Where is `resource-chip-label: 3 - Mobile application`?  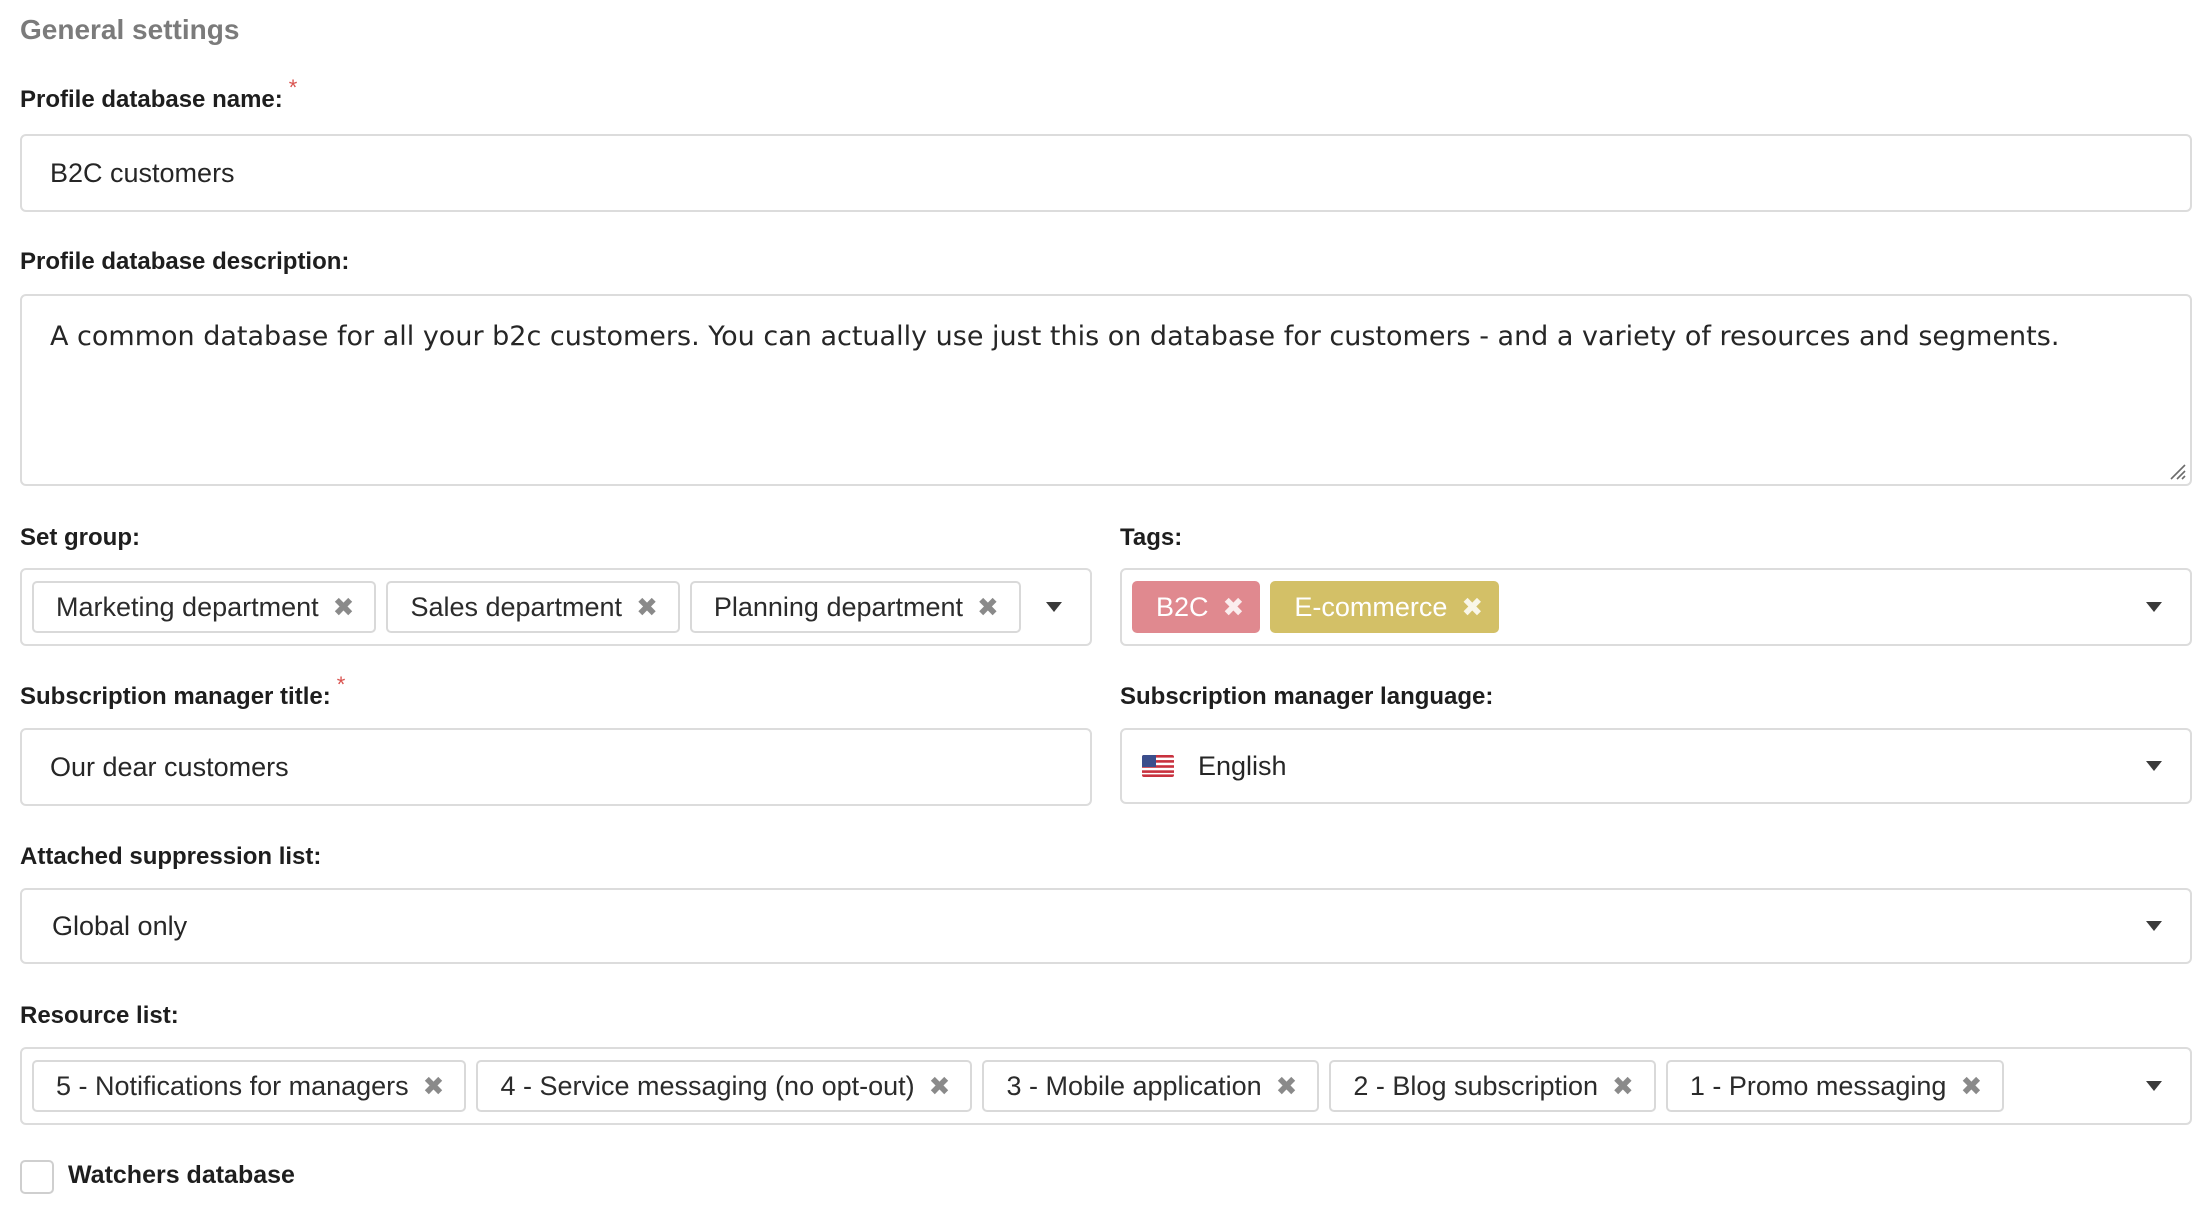 resource-chip-label: 3 - Mobile application is located at coordinates (1134, 1085).